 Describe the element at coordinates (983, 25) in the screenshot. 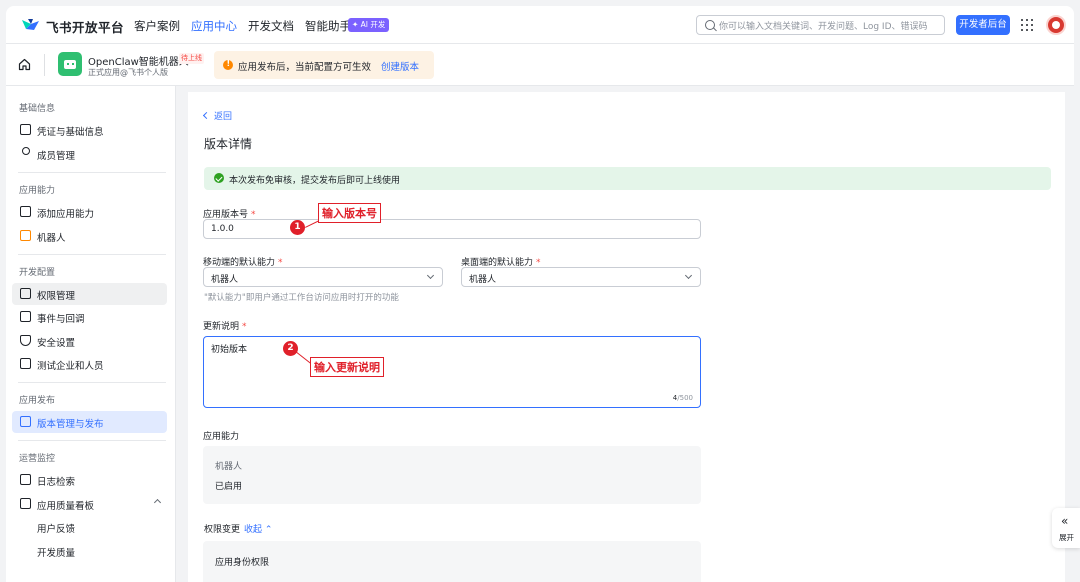

I see `developer-console-button: 开发者后台` at that location.